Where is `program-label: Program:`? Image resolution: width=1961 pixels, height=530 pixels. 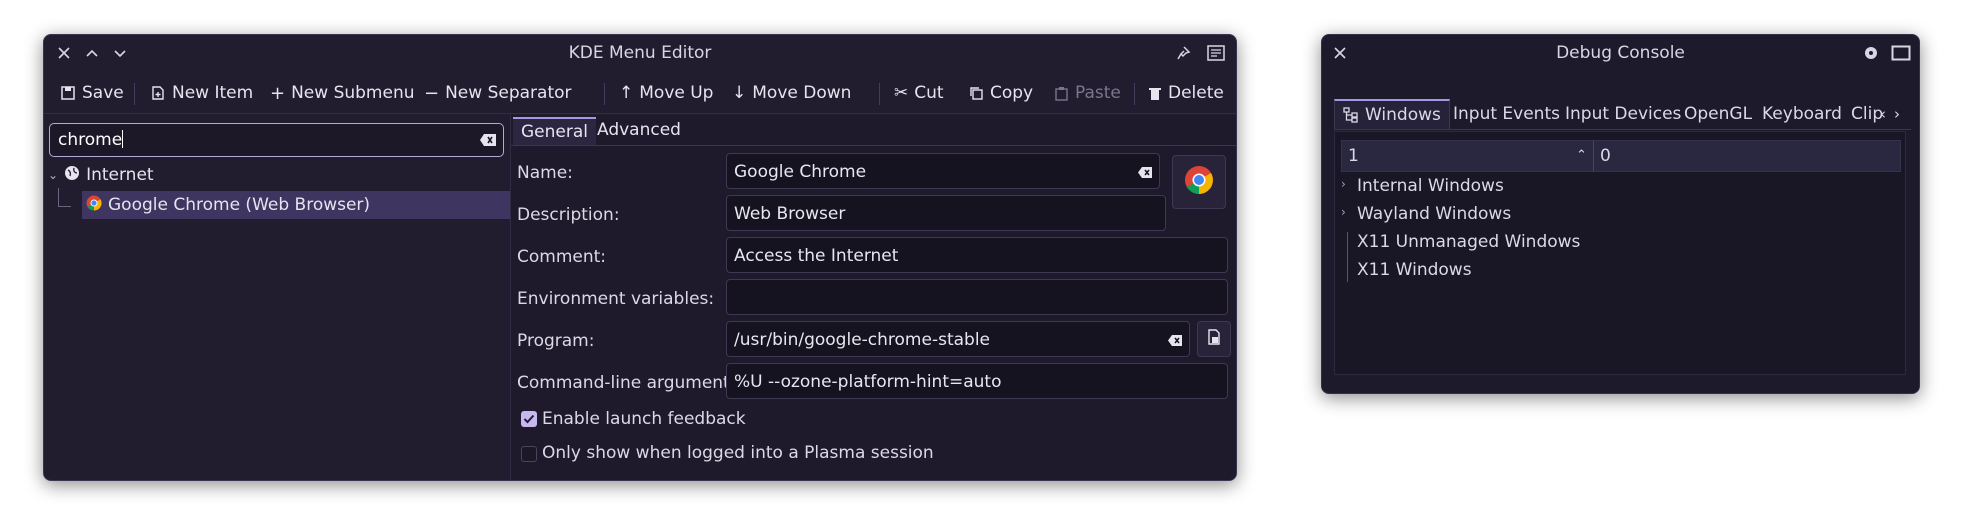
program-label: Program: is located at coordinates (556, 341).